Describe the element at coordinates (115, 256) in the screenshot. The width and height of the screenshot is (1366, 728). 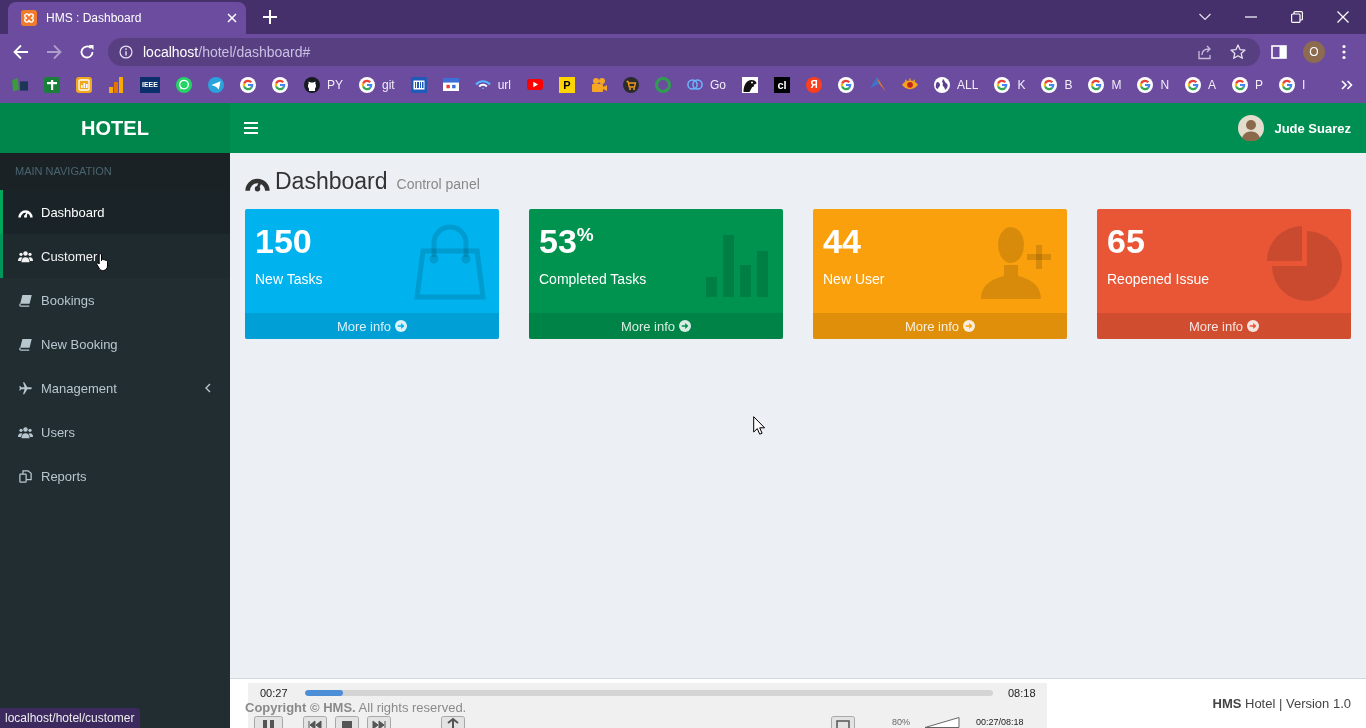
I see `sidebar-item: Customer` at that location.